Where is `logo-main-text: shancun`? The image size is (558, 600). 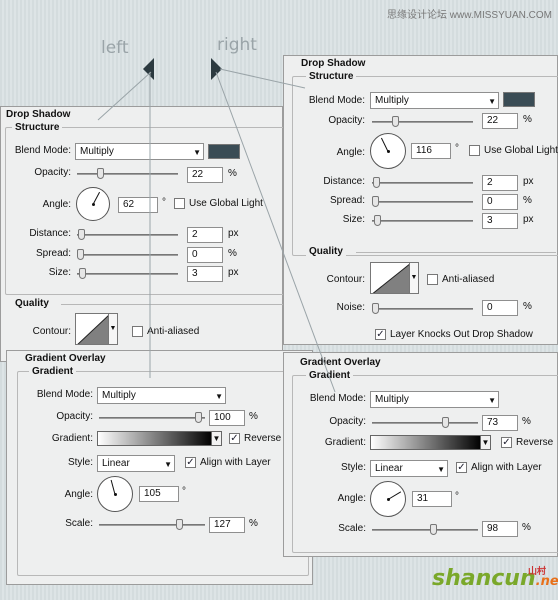 logo-main-text: shancun is located at coordinates (484, 578).